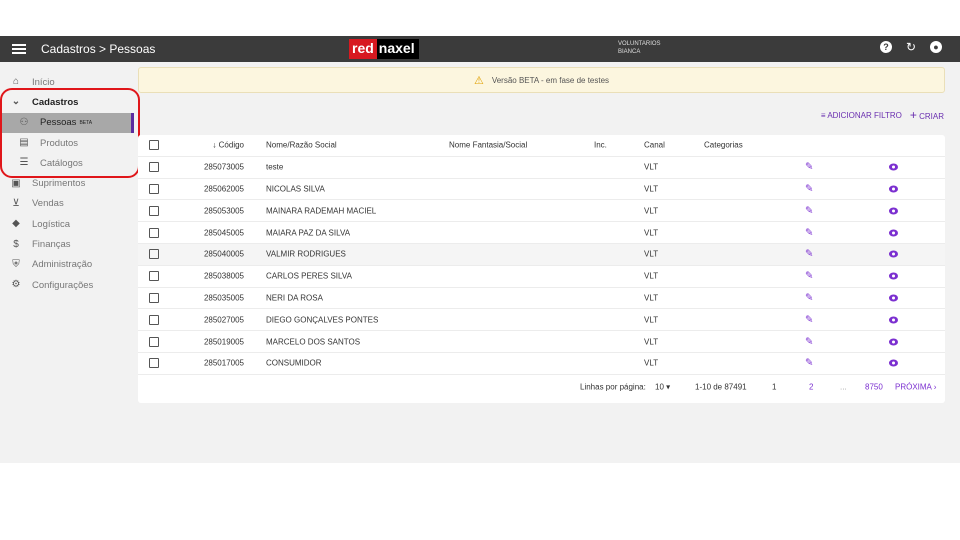 The width and height of the screenshot is (960, 540). Describe the element at coordinates (936, 47) in the screenshot. I see `account-icon: ●` at that location.